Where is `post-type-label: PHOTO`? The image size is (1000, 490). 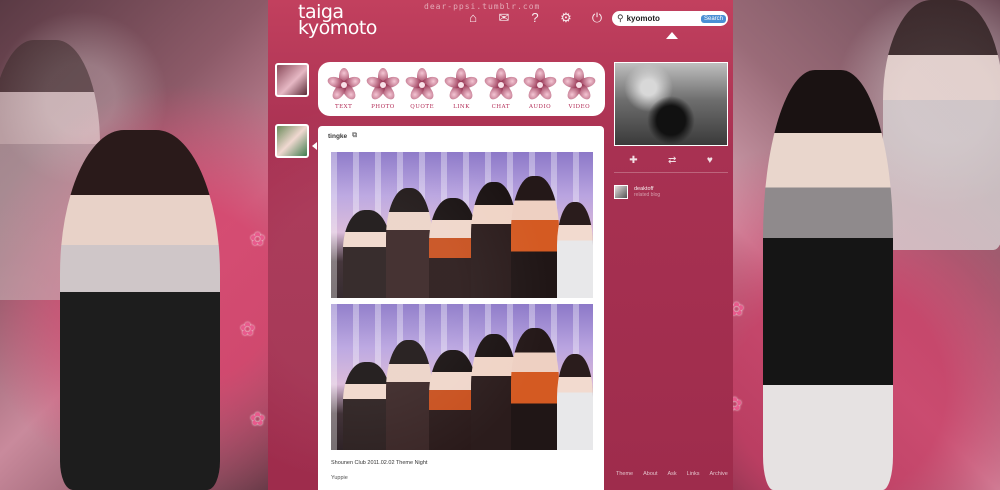 post-type-label: PHOTO is located at coordinates (383, 107).